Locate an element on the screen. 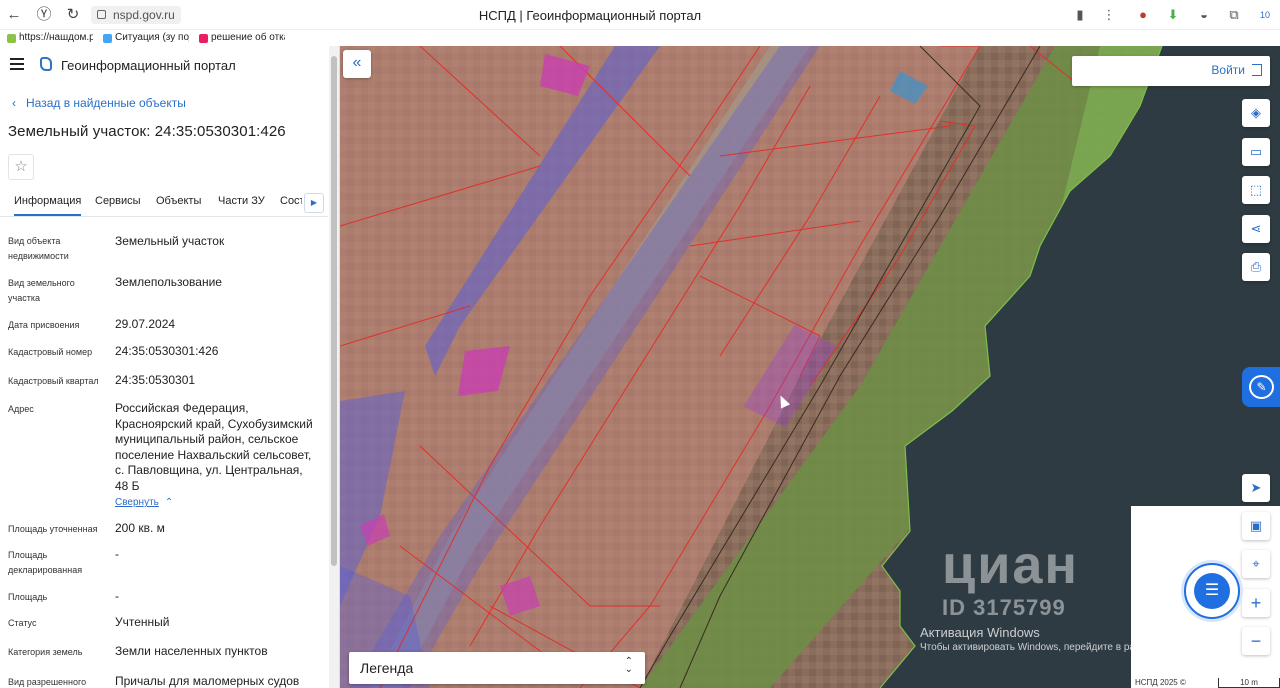 The width and height of the screenshot is (1280, 688). field-value: 24:35:0530301 is located at coordinates (155, 380).